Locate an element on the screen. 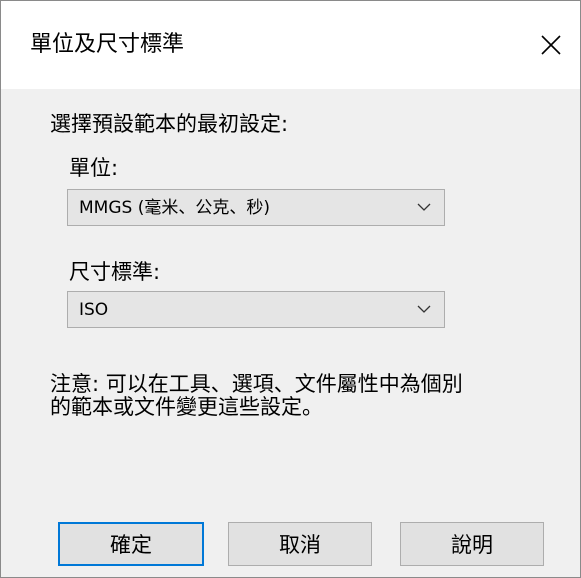 This screenshot has width=581, height=578. initial-settings-prompt: 選擇預設範本的最初設定: is located at coordinates (169, 124).